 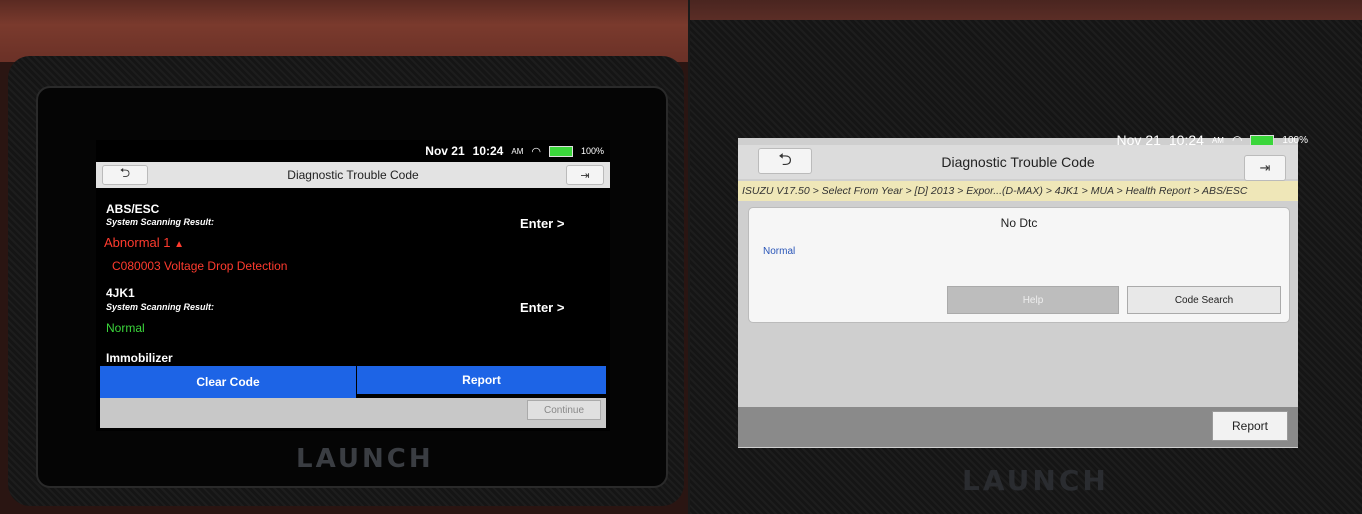 I want to click on result-normal: Normal, so click(x=125, y=328).